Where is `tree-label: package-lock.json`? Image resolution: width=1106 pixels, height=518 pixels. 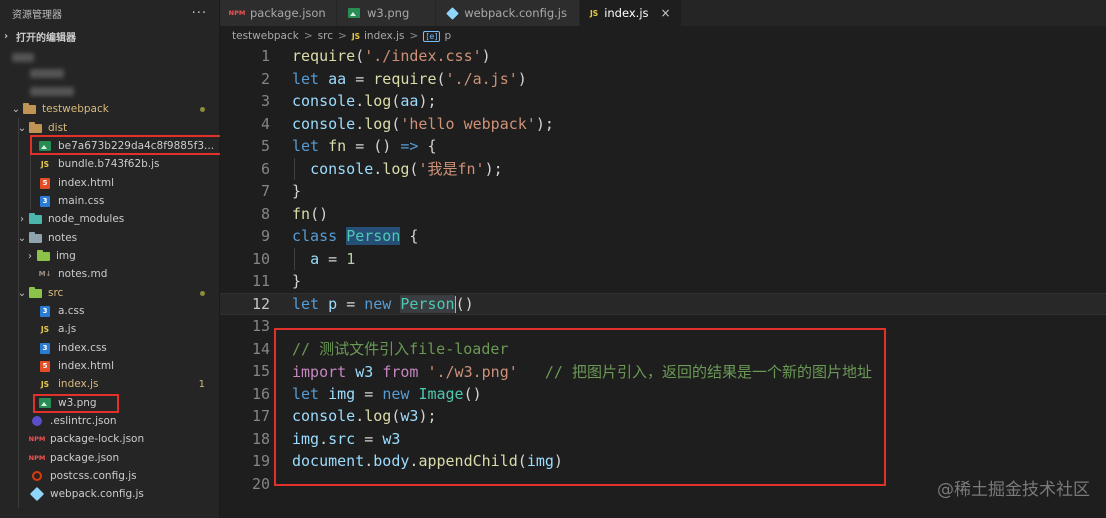 tree-label: package-lock.json is located at coordinates (97, 439).